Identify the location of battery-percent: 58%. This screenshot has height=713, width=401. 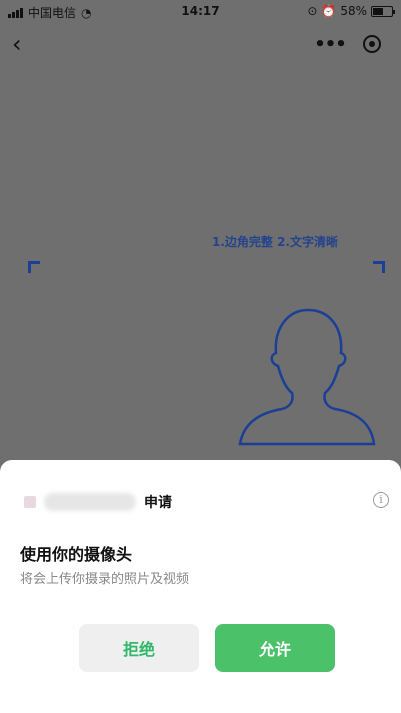
(353, 11).